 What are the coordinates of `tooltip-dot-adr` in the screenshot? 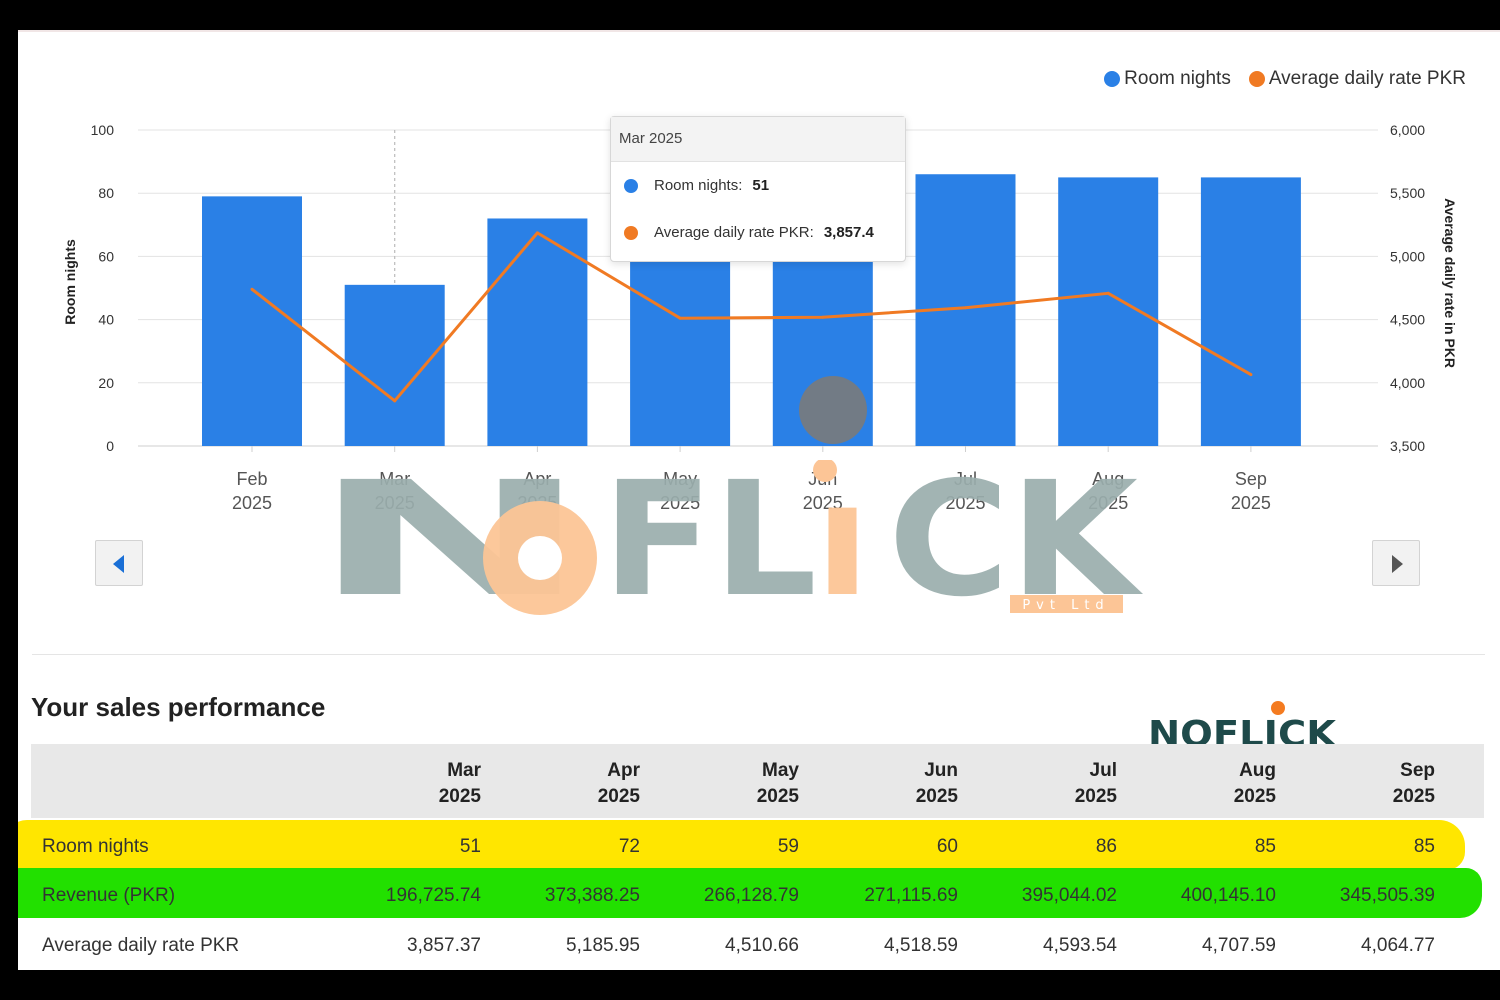 It's located at (631, 232).